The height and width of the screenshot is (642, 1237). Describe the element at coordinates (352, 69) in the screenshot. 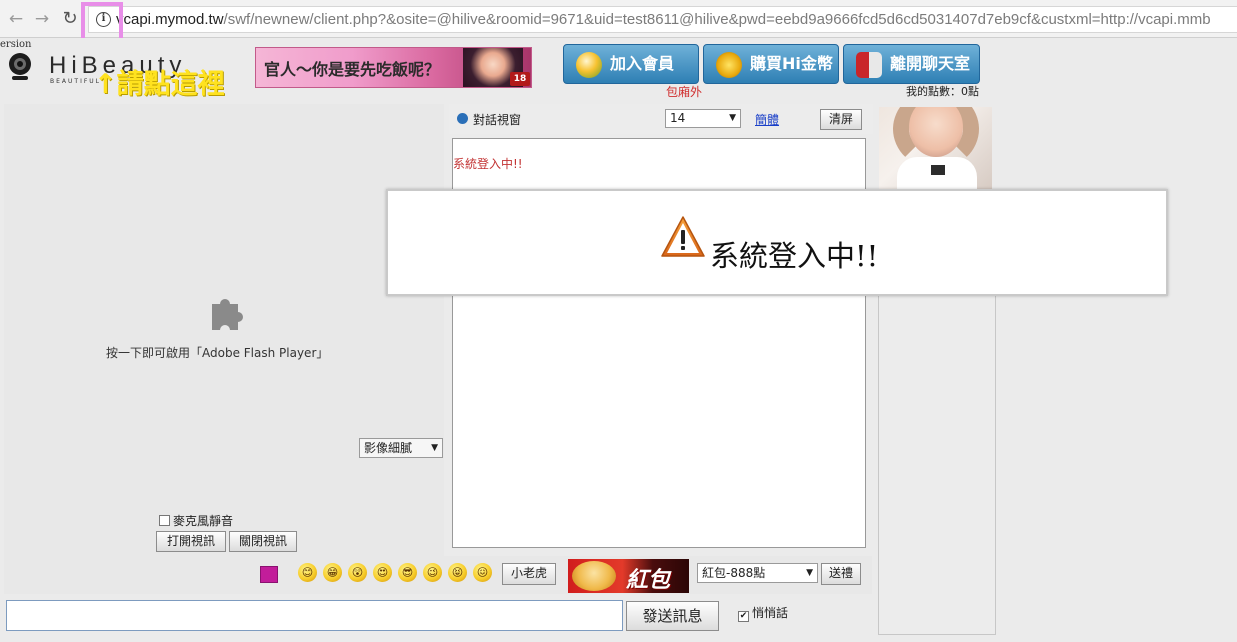

I see `banner-text: 官人～你是要先吃飯呢？` at that location.